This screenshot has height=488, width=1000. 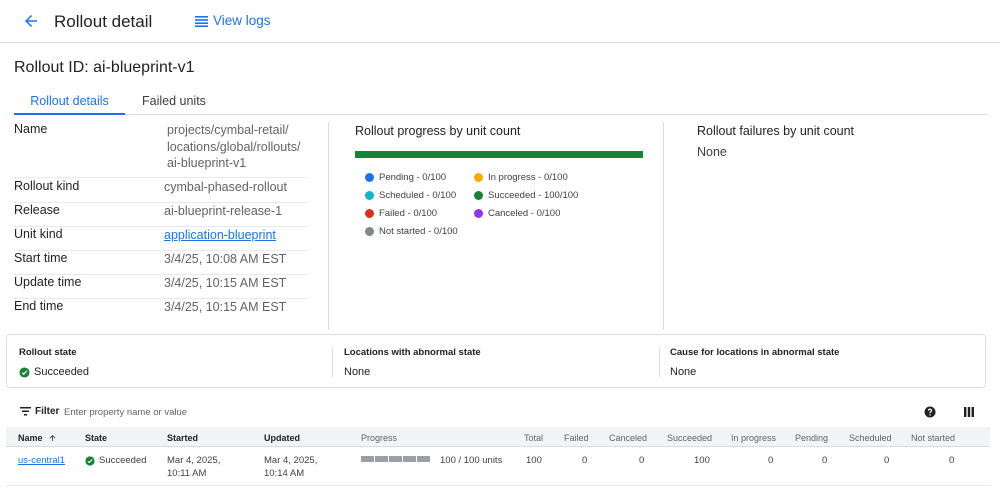 What do you see at coordinates (412, 362) in the screenshot?
I see `abnormal-locations: Locations with abnormal state None` at bounding box center [412, 362].